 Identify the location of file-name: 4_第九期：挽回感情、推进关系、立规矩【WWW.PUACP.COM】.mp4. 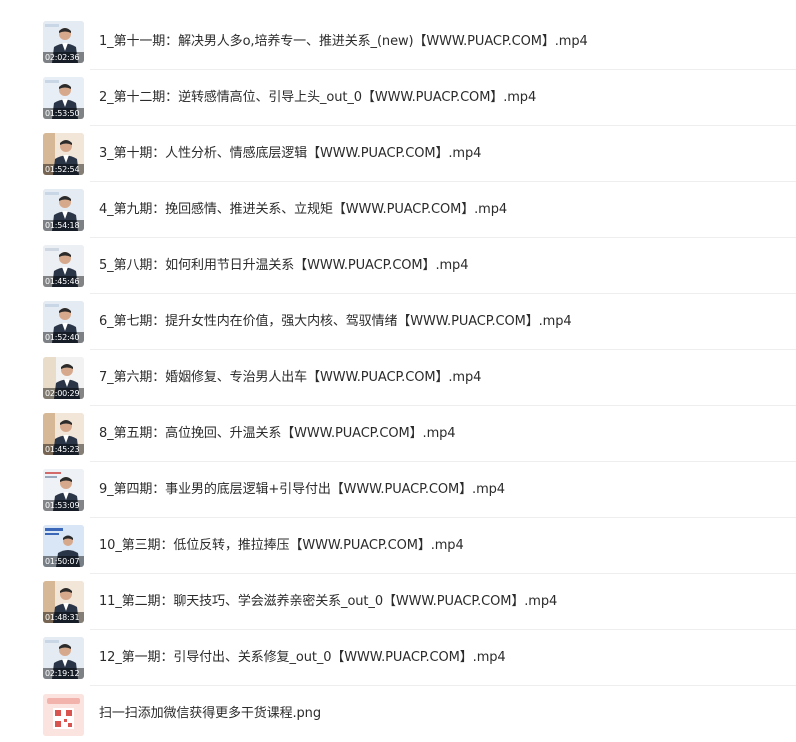
(303, 209).